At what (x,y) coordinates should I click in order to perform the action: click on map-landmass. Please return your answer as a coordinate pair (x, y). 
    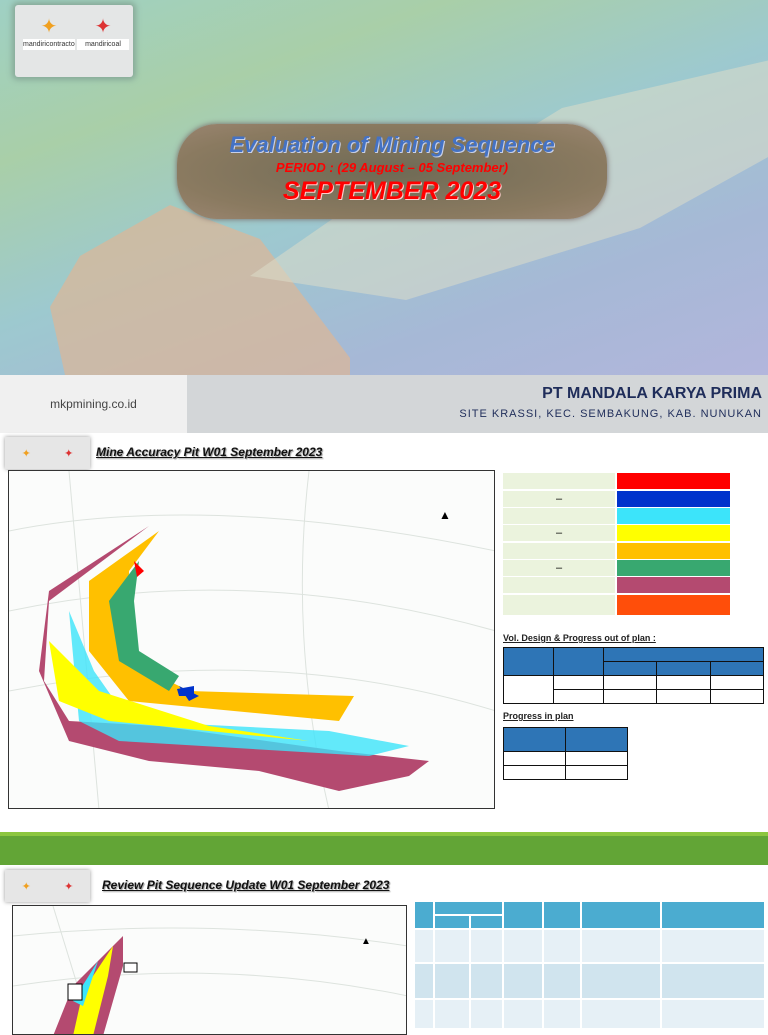
    Looking at the image, I should click on (200, 290).